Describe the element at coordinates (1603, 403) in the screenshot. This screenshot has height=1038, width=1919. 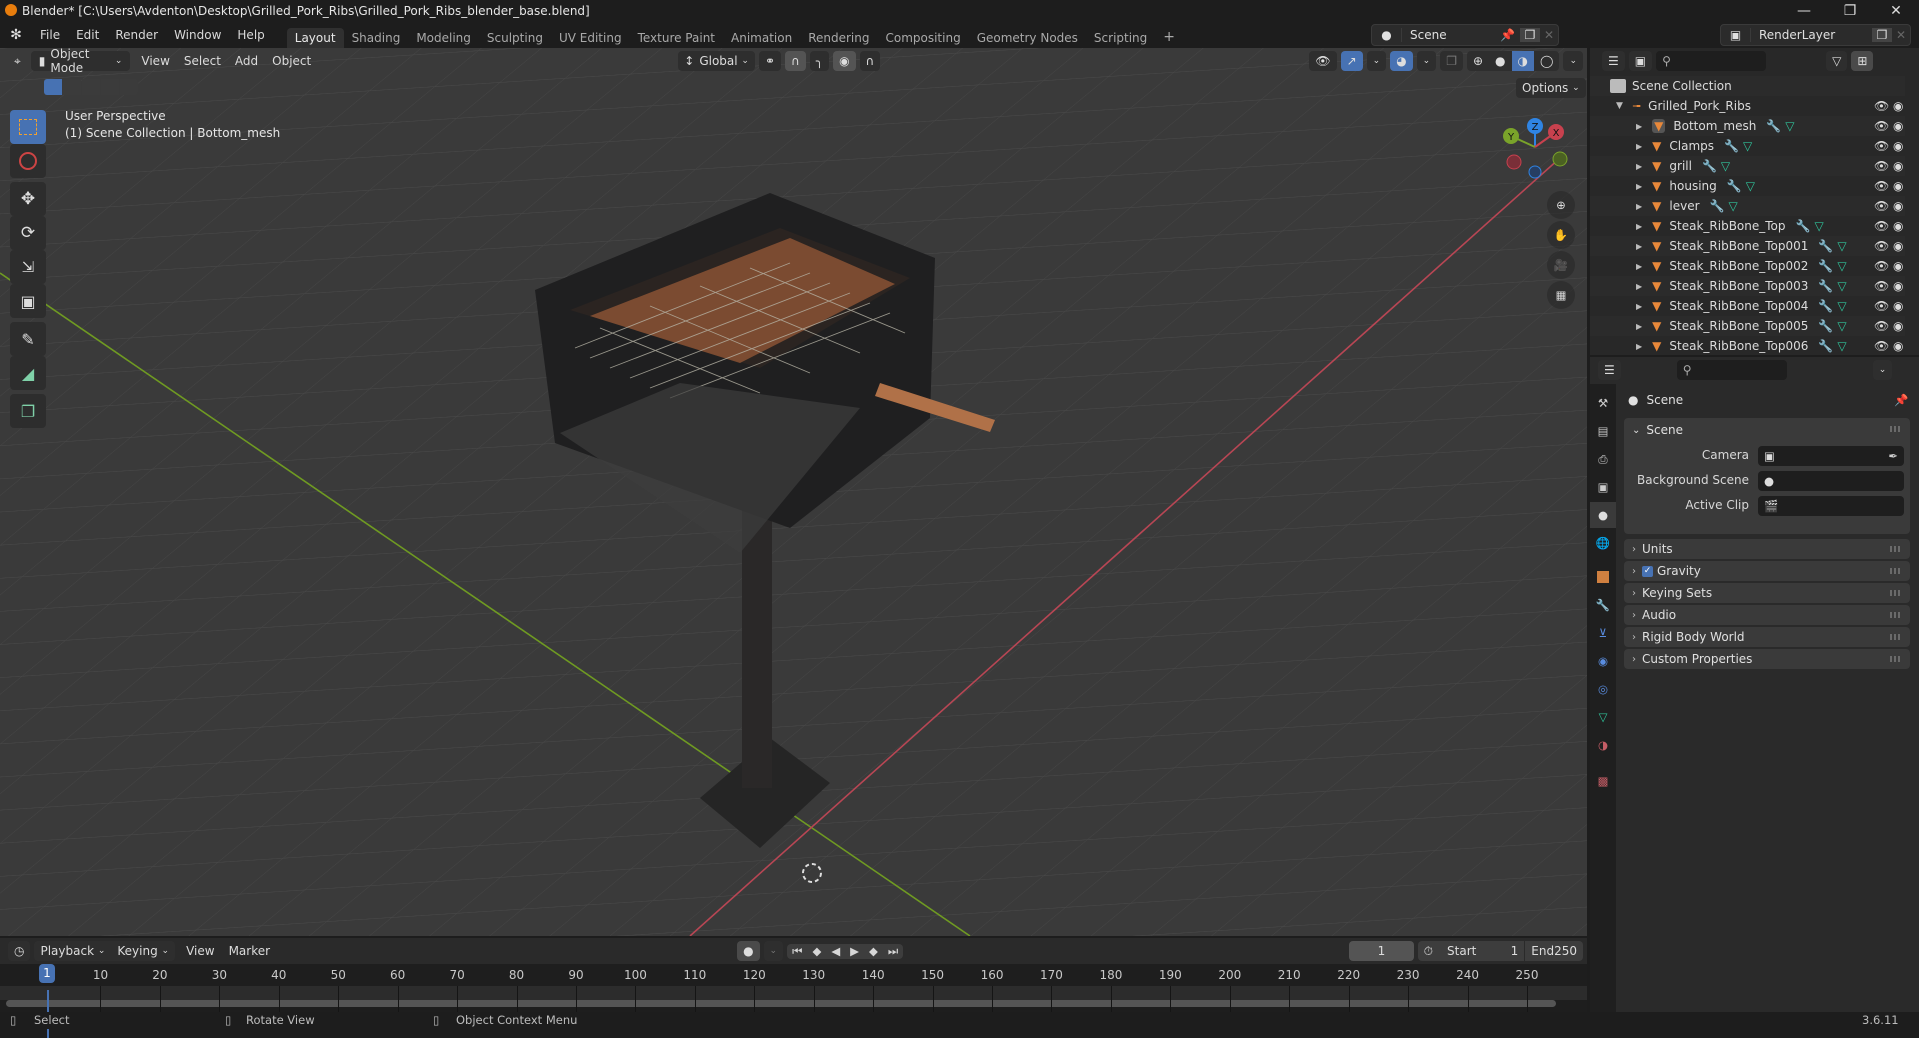
I see `tab-tool: ⚒` at that location.